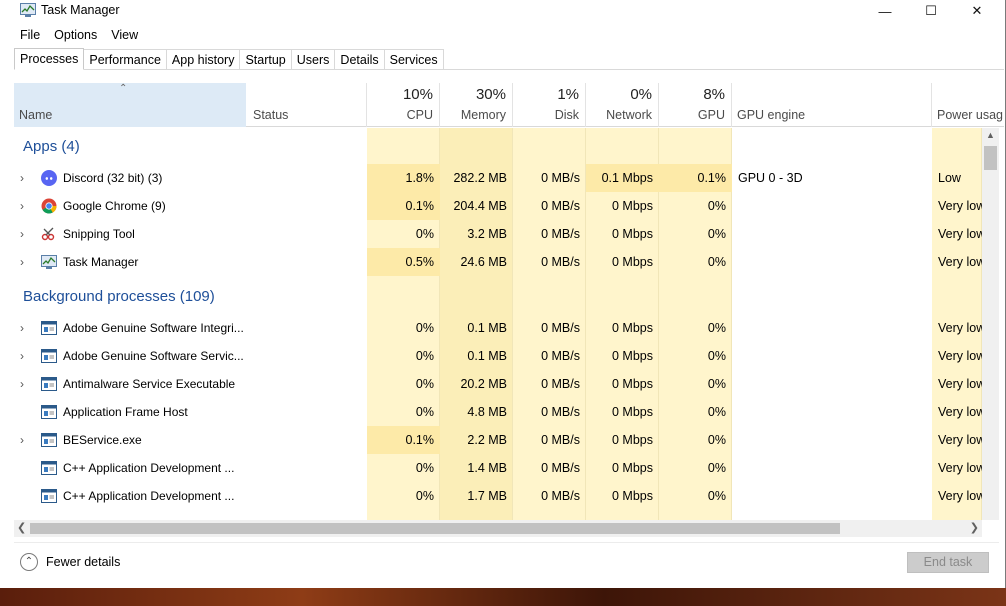  What do you see at coordinates (970, 115) in the screenshot?
I see `header-power-label: Power usag` at bounding box center [970, 115].